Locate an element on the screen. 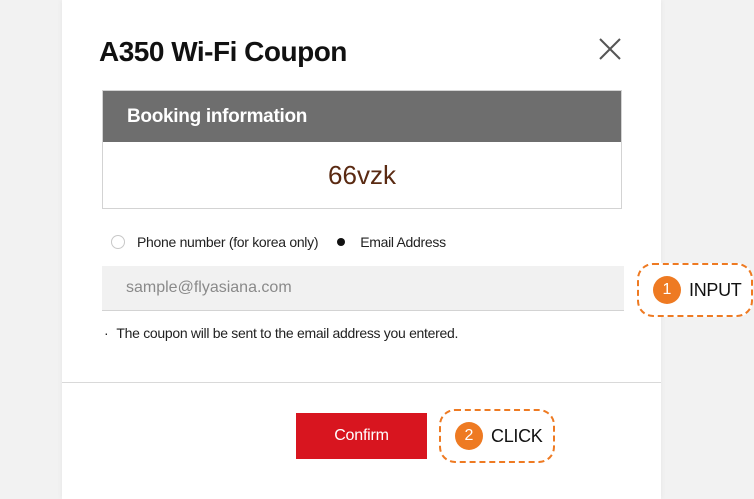  booking-code: 66vzk is located at coordinates (362, 175).